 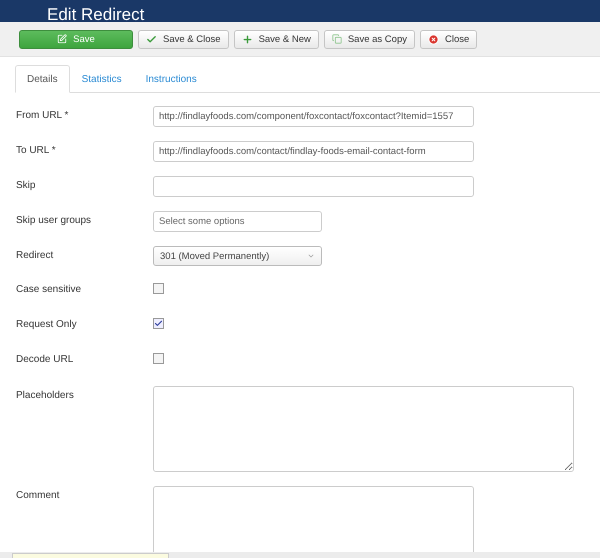 I want to click on page-title: Edit Redirect, so click(x=95, y=13).